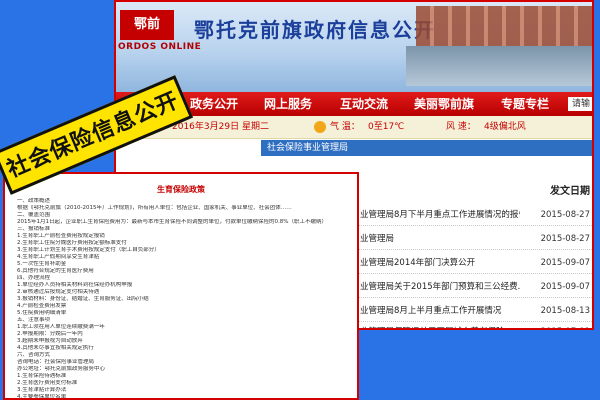 This screenshot has width=600, height=400. Describe the element at coordinates (75, 285) in the screenshot. I see `document-line: 1.单位经办人员持相关材料到社保经办机构申报` at that location.